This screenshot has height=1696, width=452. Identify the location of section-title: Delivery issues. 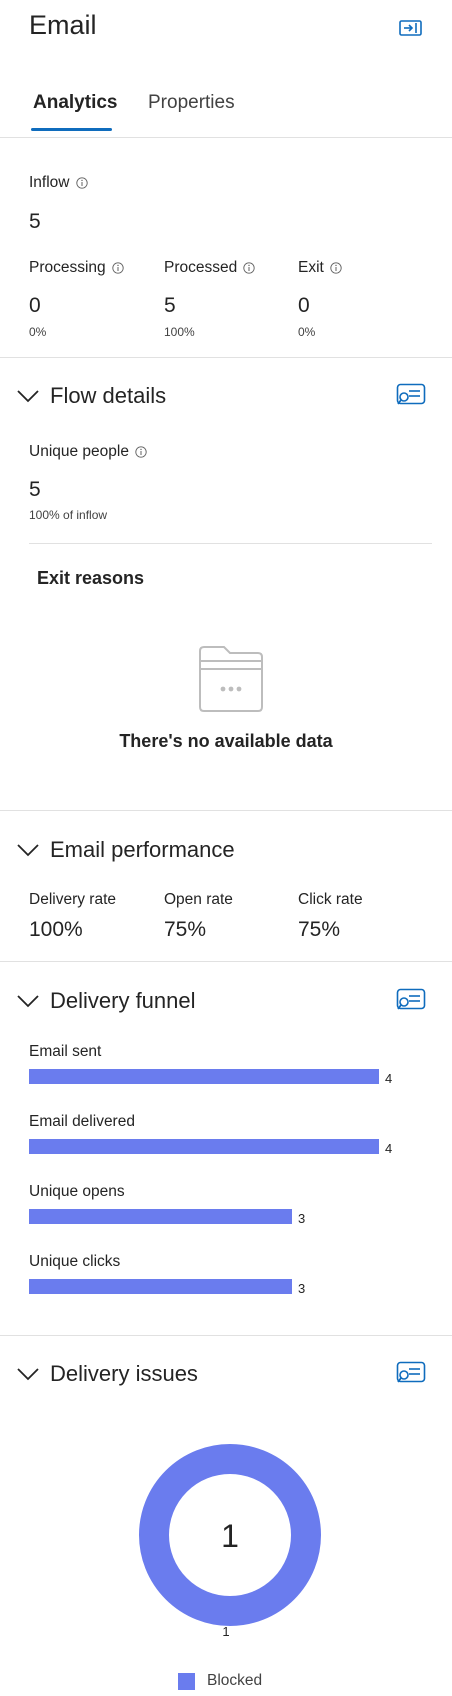
(124, 1373).